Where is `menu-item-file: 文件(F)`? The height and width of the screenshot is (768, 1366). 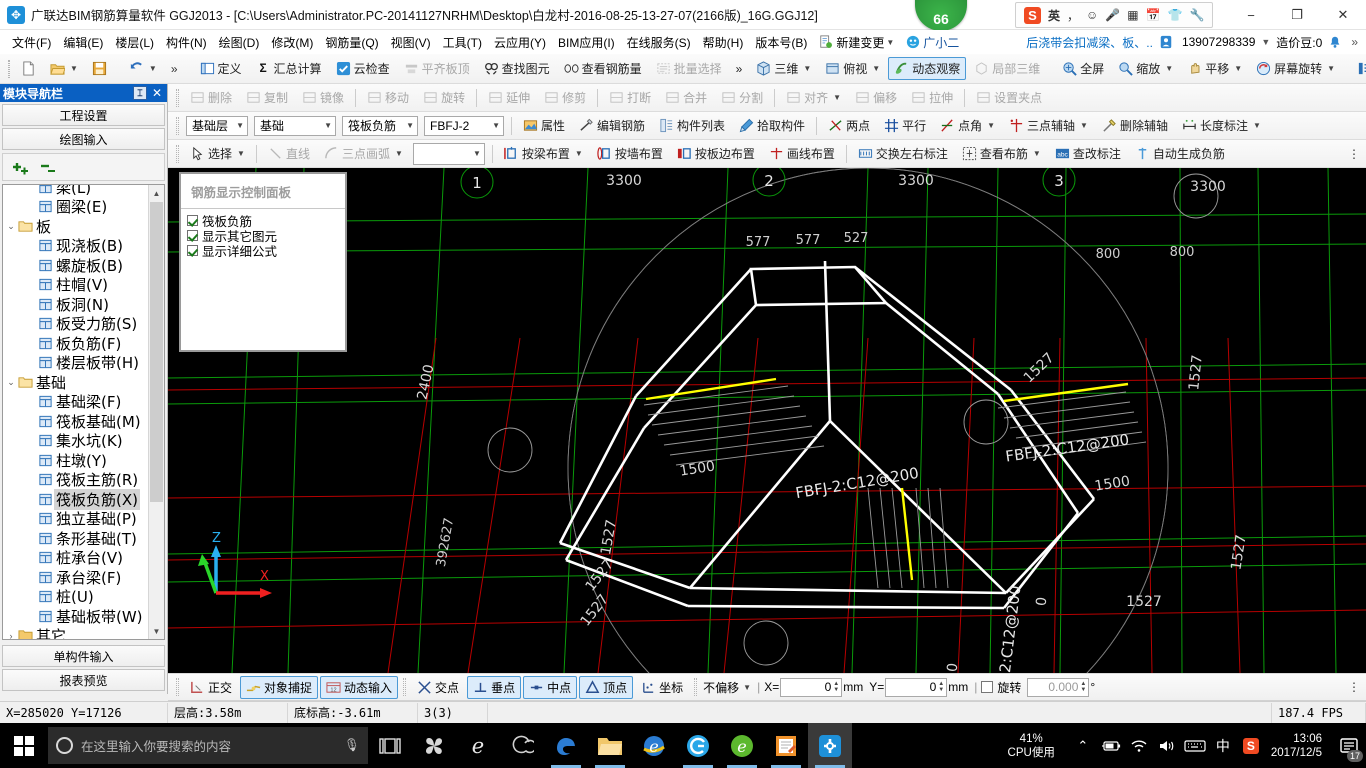
menu-item-file: 文件(F) is located at coordinates (31, 42).